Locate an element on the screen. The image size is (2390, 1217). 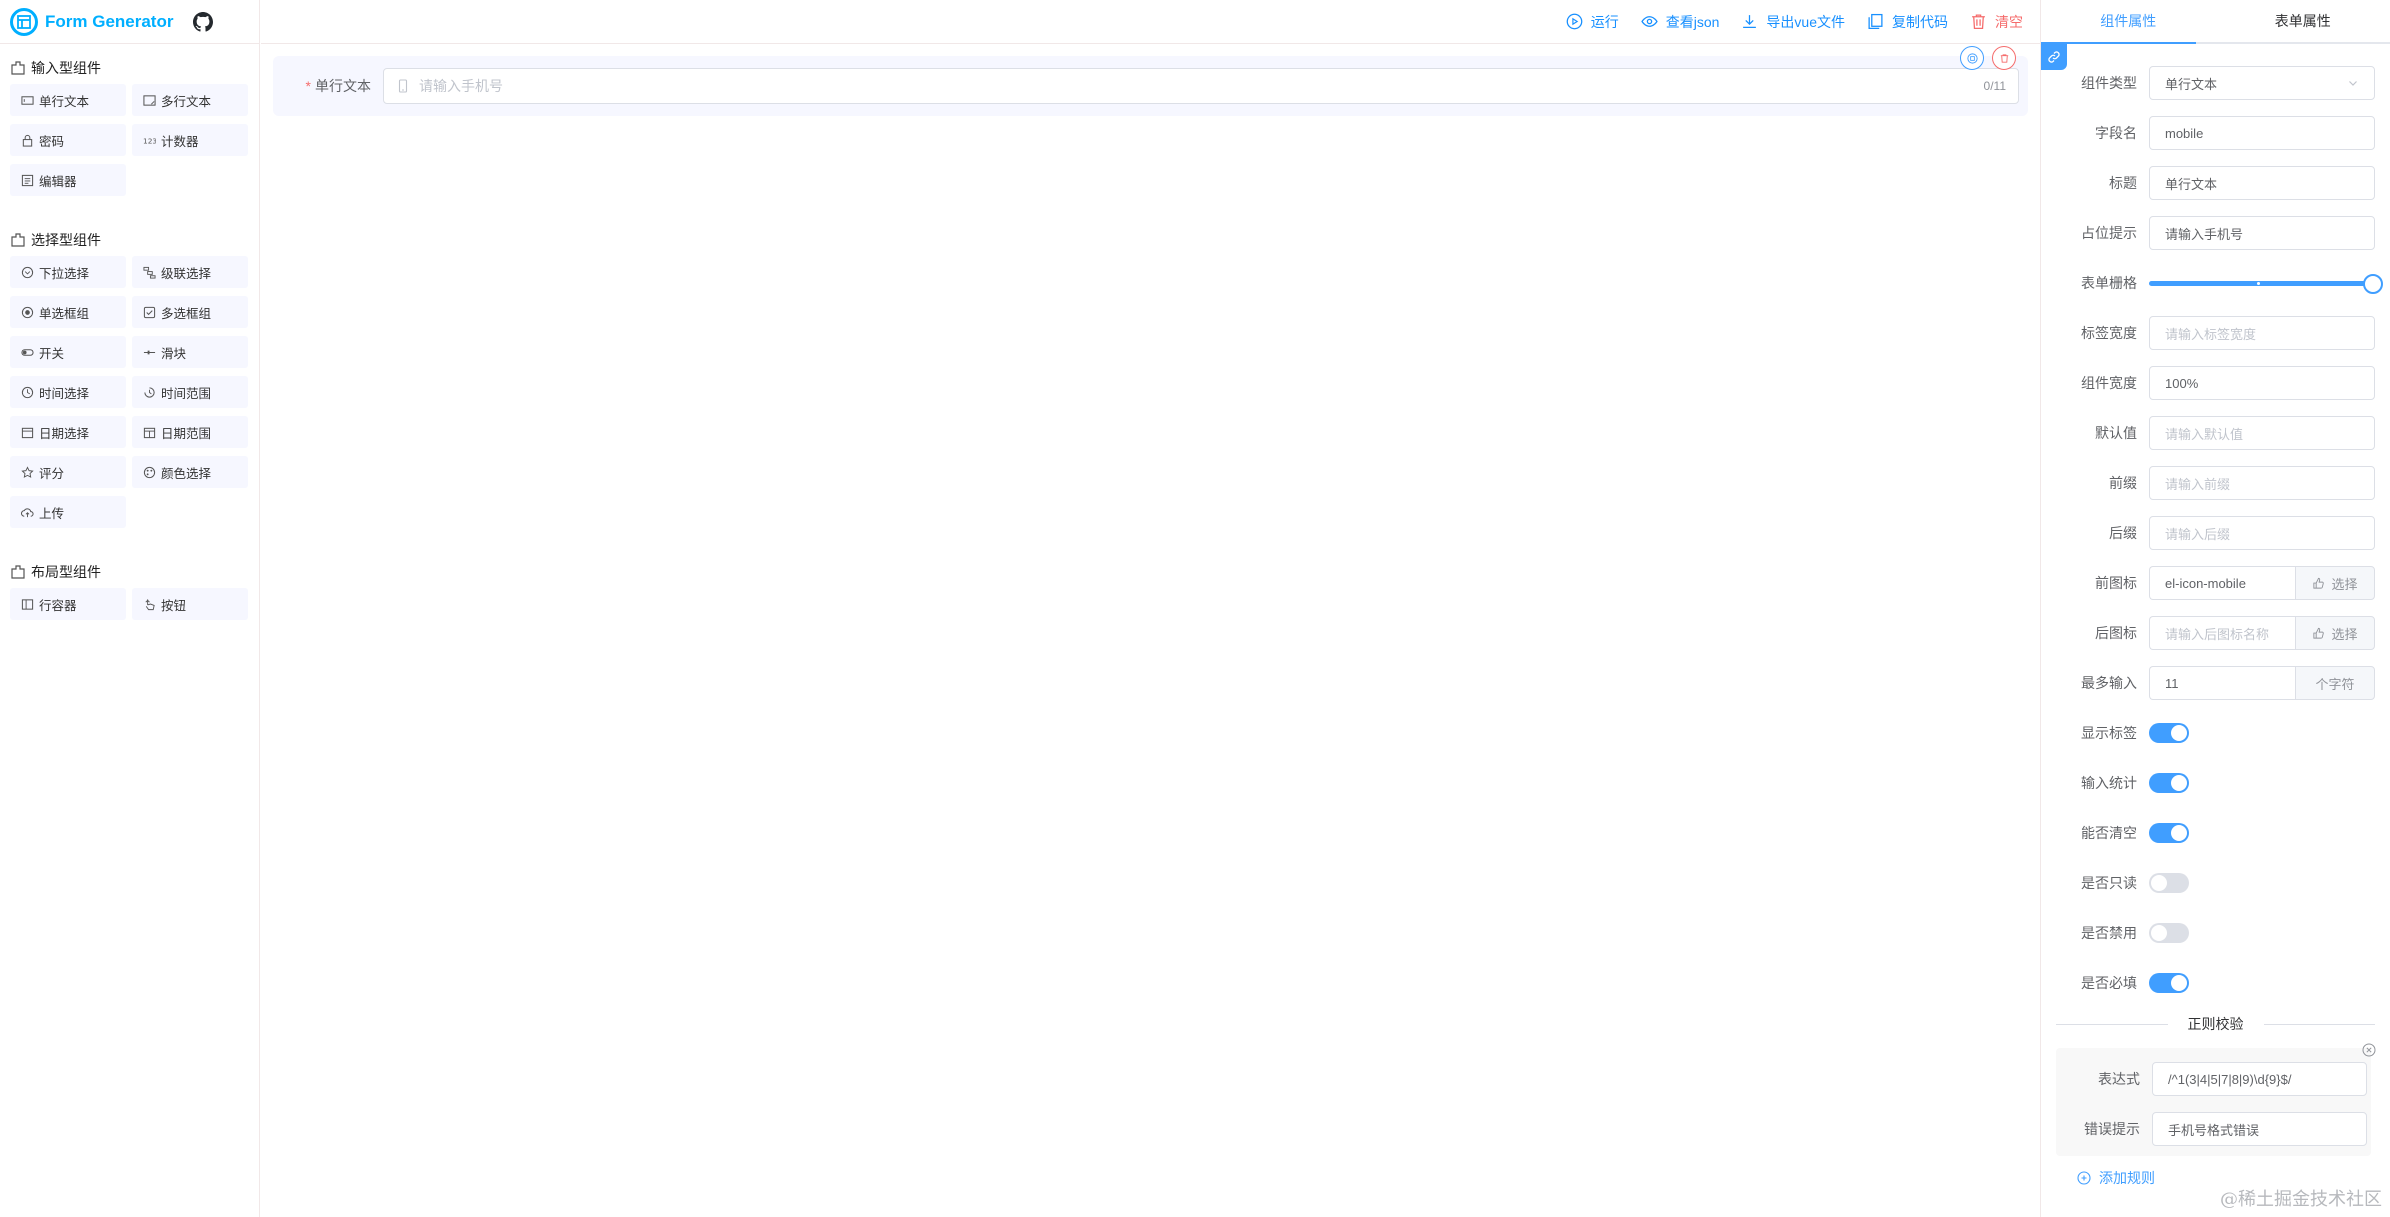
svg-text: 123 is located at coordinates (149, 140).